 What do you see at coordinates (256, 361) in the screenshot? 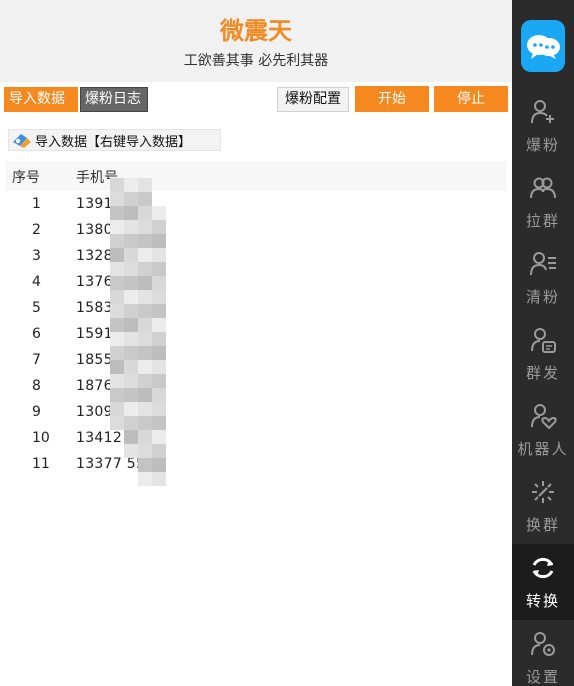
I see `table-row: 71855 566` at bounding box center [256, 361].